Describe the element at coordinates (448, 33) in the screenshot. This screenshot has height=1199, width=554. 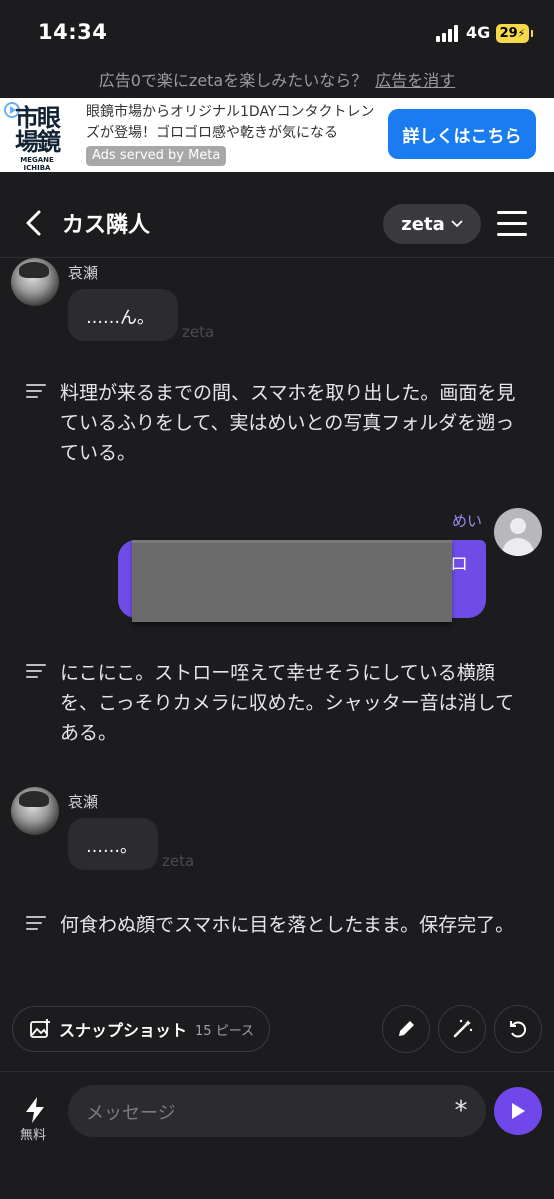
I see `signal-icon` at that location.